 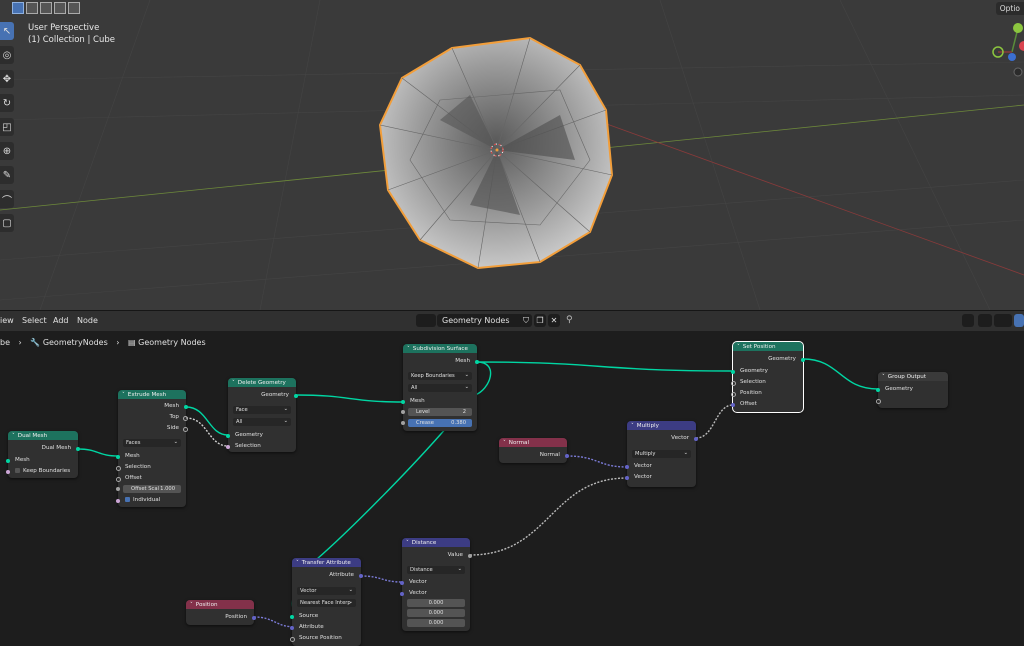 What do you see at coordinates (403, 423) in the screenshot?
I see `socket-in-crease` at bounding box center [403, 423].